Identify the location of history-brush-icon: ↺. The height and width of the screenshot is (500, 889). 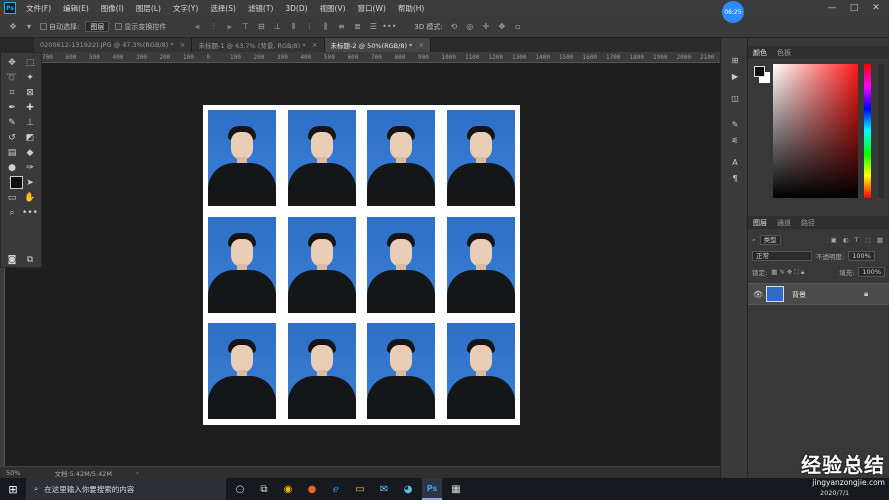
(12, 138).